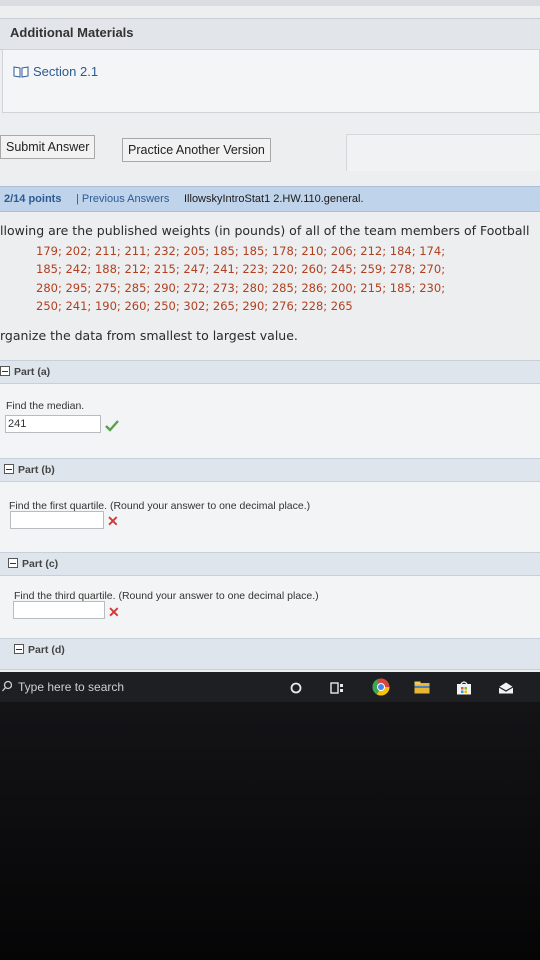 Image resolution: width=540 pixels, height=960 pixels. What do you see at coordinates (122, 199) in the screenshot?
I see `previous-answers-link: | Previous Answers` at bounding box center [122, 199].